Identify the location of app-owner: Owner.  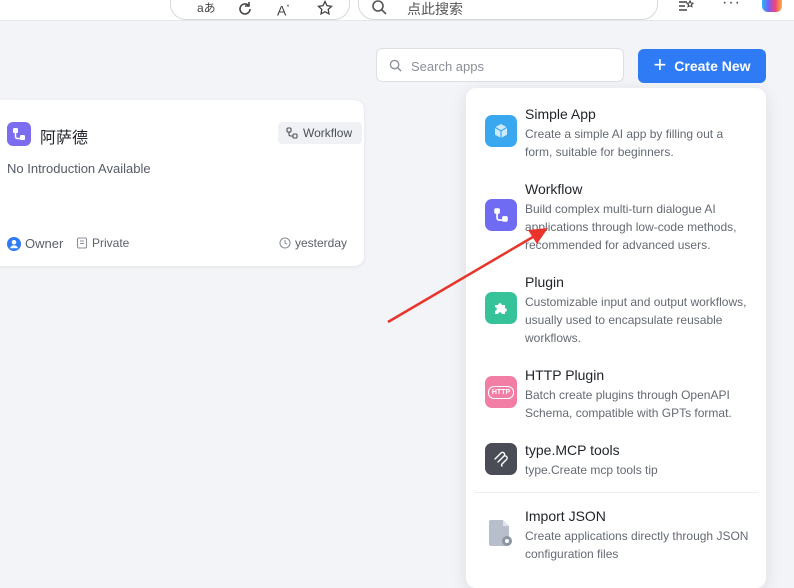
(35, 243).